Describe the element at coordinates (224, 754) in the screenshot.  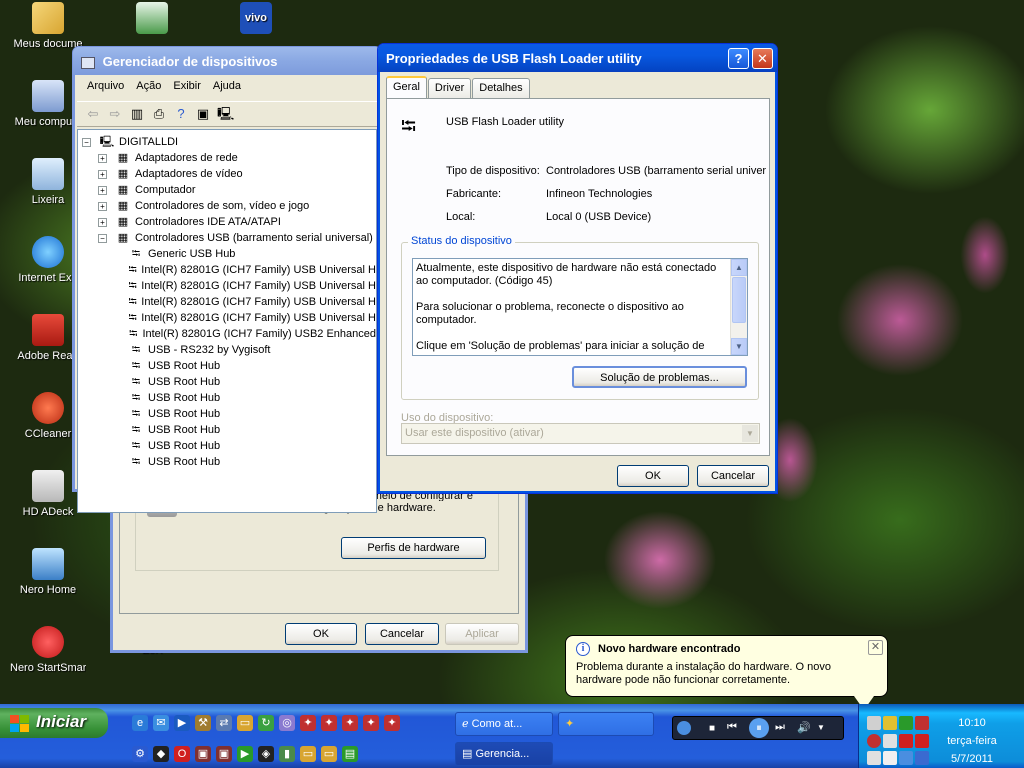
I see `display-icon-2: ▣` at that location.